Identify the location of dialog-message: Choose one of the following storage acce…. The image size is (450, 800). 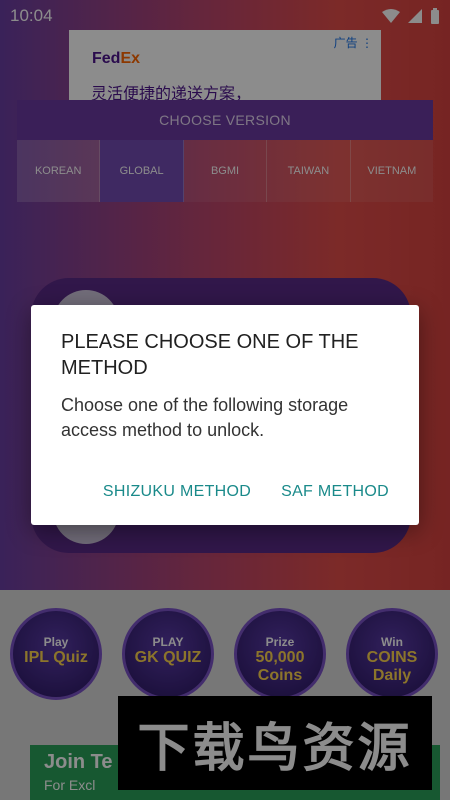
(205, 417).